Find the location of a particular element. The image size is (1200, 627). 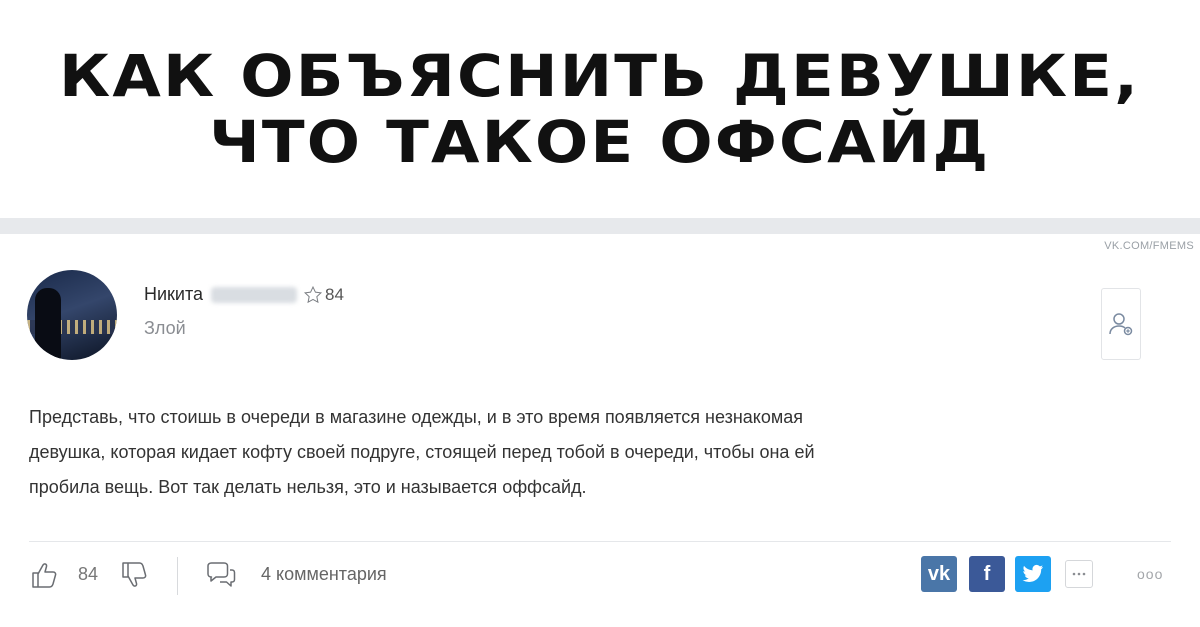

user-add-icon is located at coordinates (1121, 324).